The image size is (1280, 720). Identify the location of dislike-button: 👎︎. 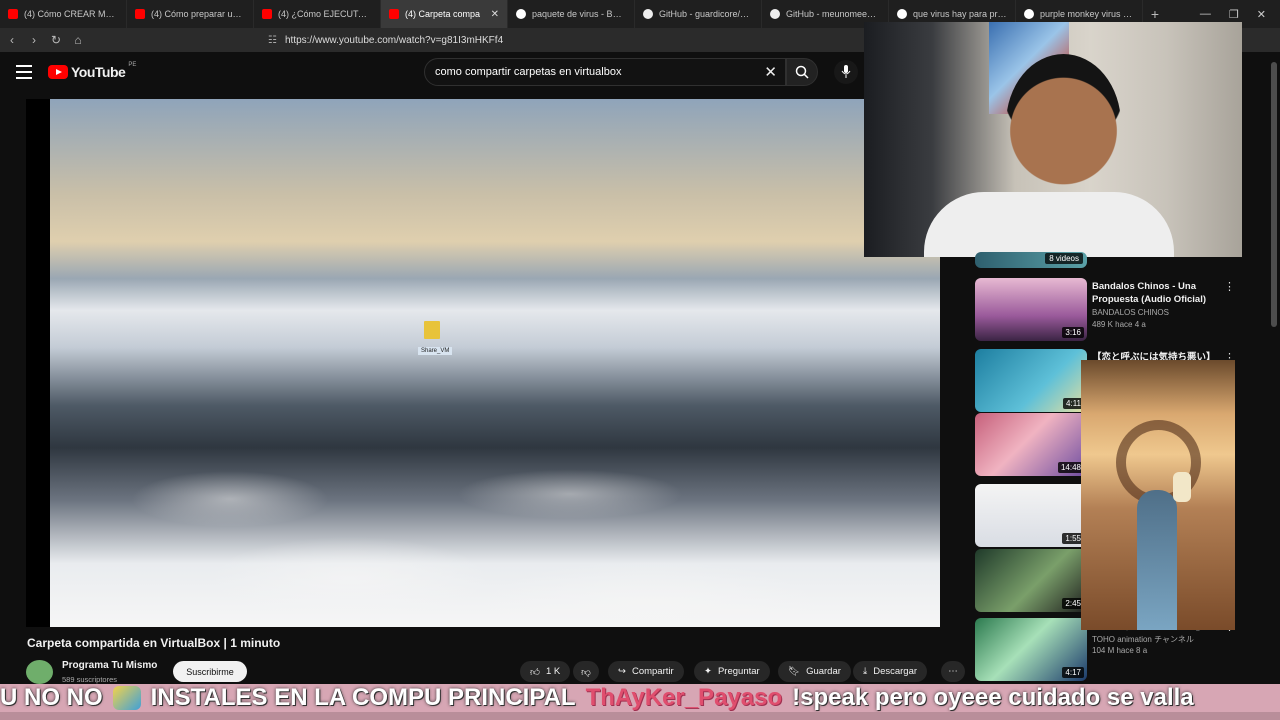
(586, 671).